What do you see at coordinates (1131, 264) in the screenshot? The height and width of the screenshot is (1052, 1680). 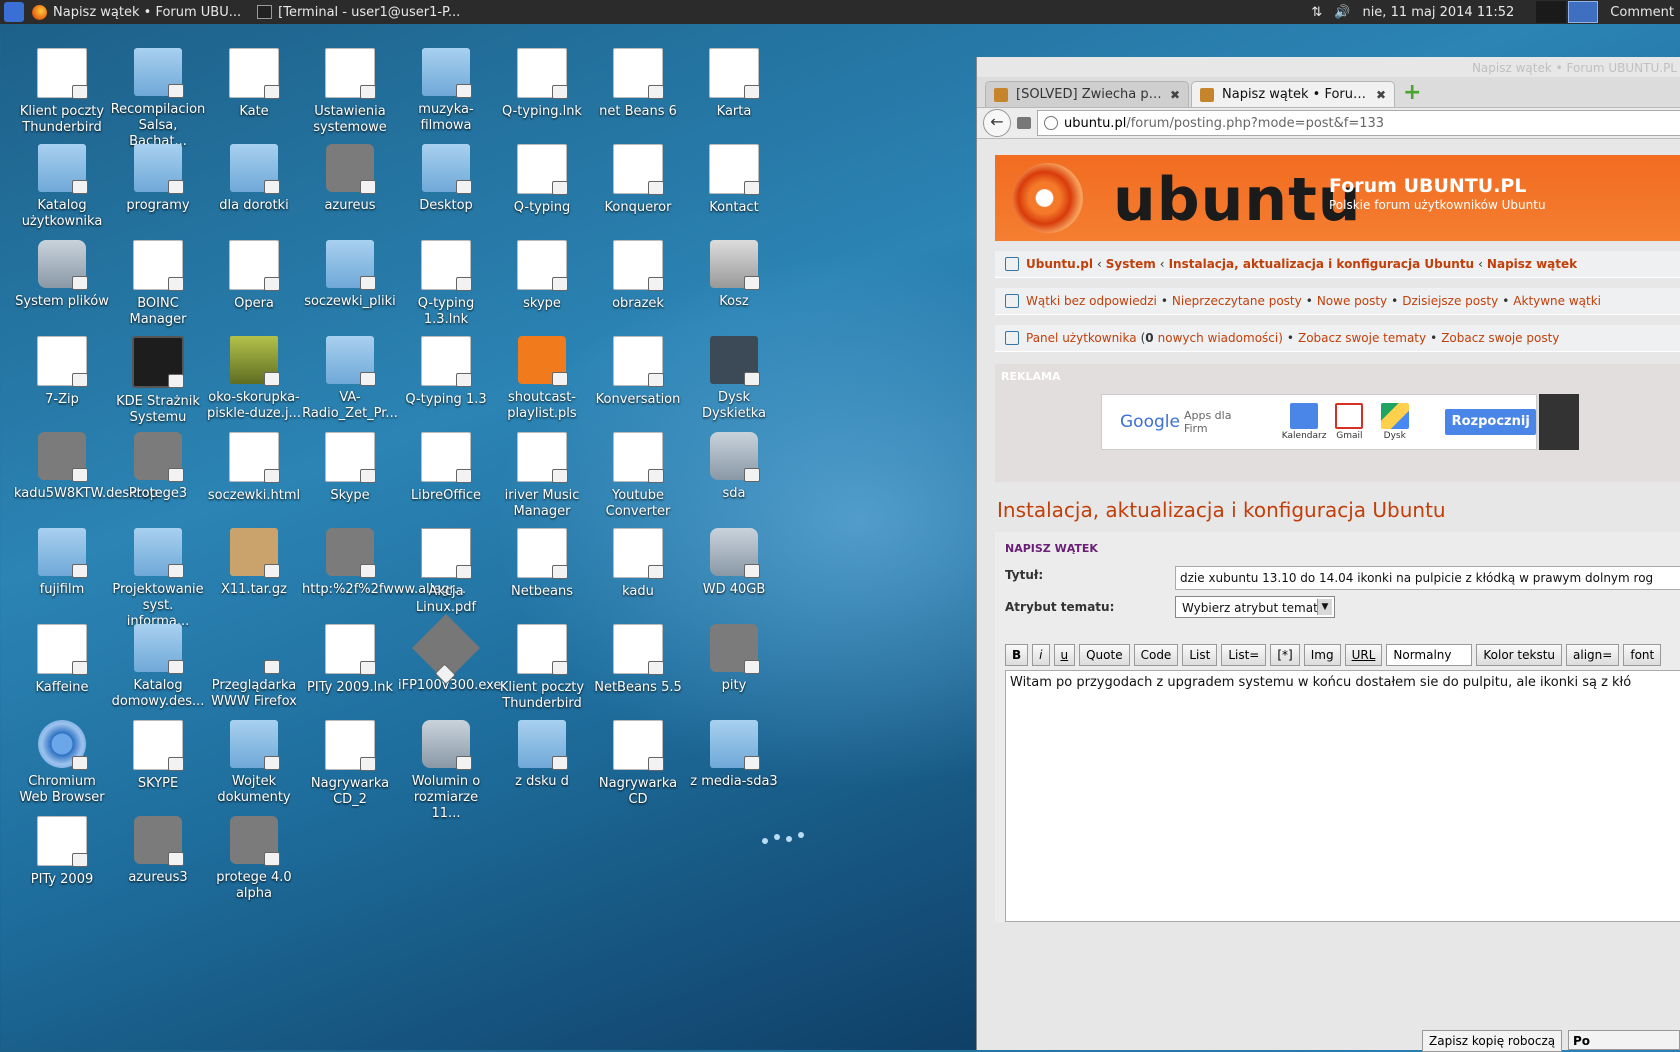 I see `breadcrumb-system: System` at bounding box center [1131, 264].